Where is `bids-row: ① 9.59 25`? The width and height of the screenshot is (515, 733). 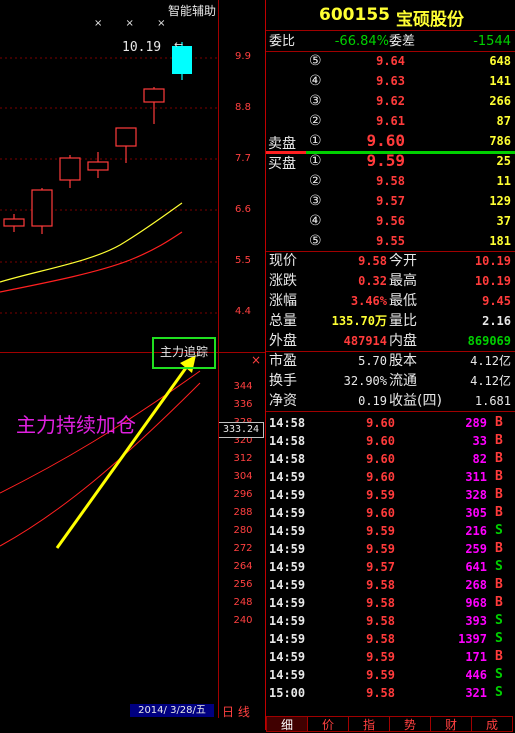
bids-row: ① 9.59 25 is located at coordinates (391, 161).